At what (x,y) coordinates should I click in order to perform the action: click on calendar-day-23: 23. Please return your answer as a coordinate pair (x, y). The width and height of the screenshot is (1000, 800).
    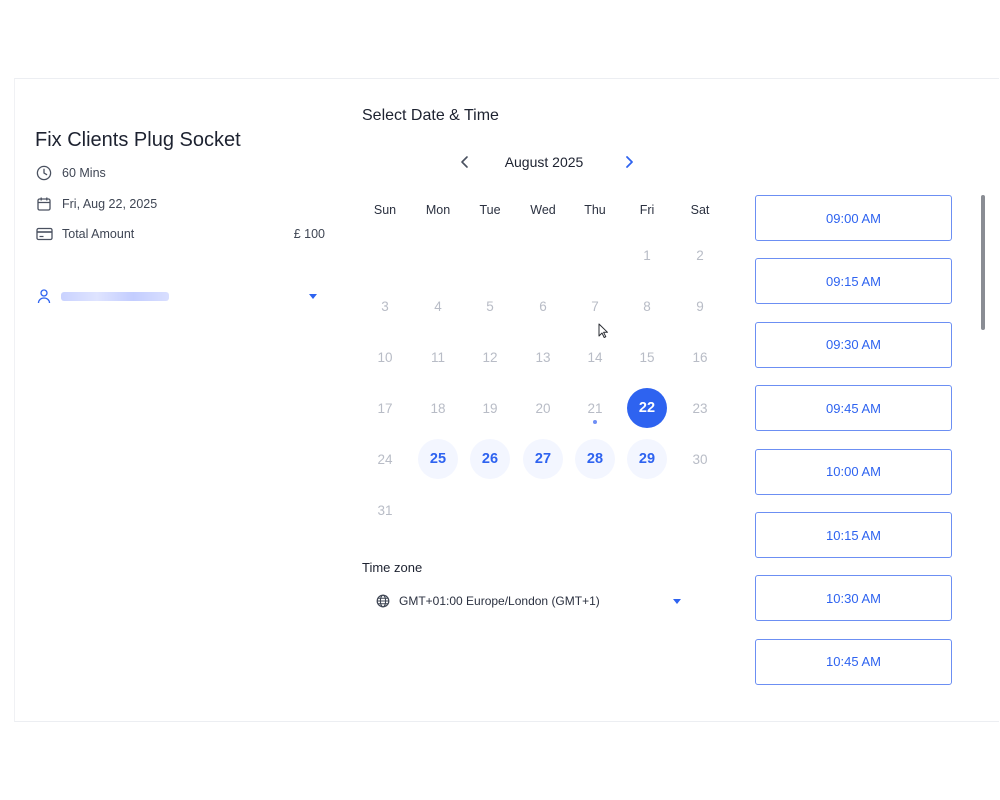
    Looking at the image, I should click on (700, 408).